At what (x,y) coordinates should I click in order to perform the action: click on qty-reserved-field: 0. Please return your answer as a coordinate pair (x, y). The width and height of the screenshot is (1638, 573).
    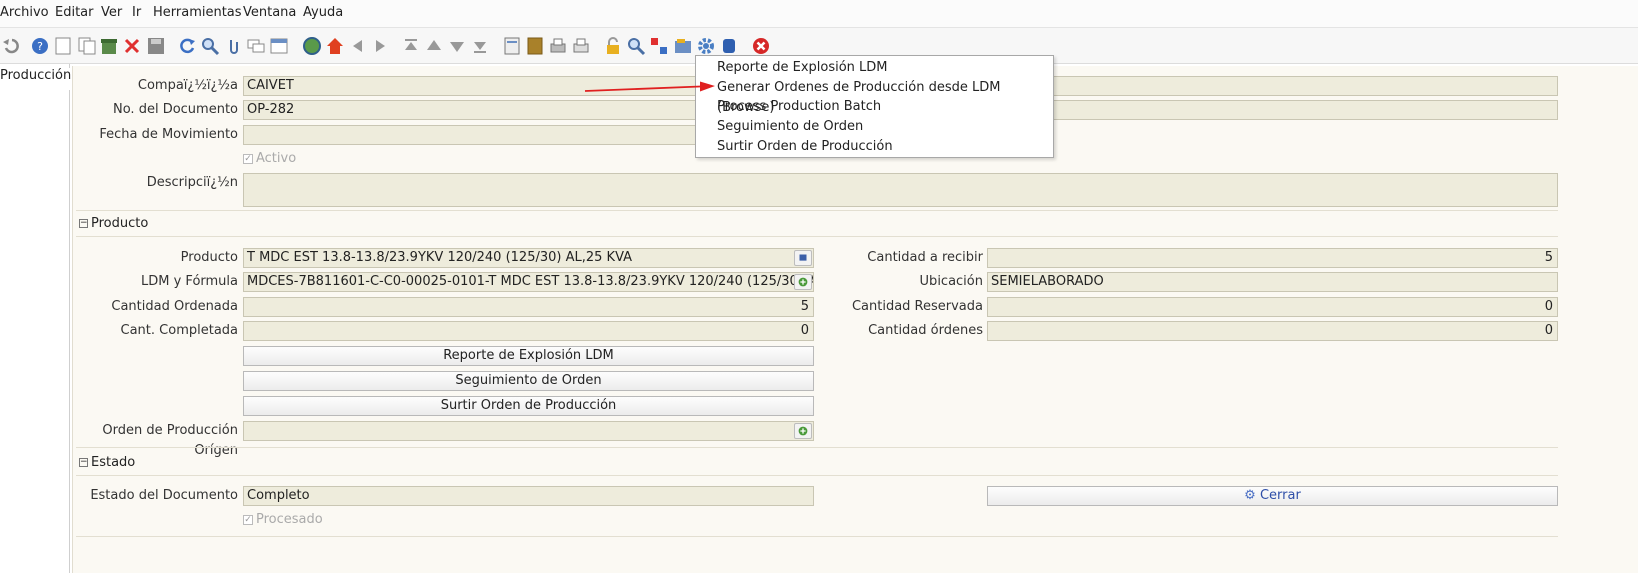
    Looking at the image, I should click on (1272, 307).